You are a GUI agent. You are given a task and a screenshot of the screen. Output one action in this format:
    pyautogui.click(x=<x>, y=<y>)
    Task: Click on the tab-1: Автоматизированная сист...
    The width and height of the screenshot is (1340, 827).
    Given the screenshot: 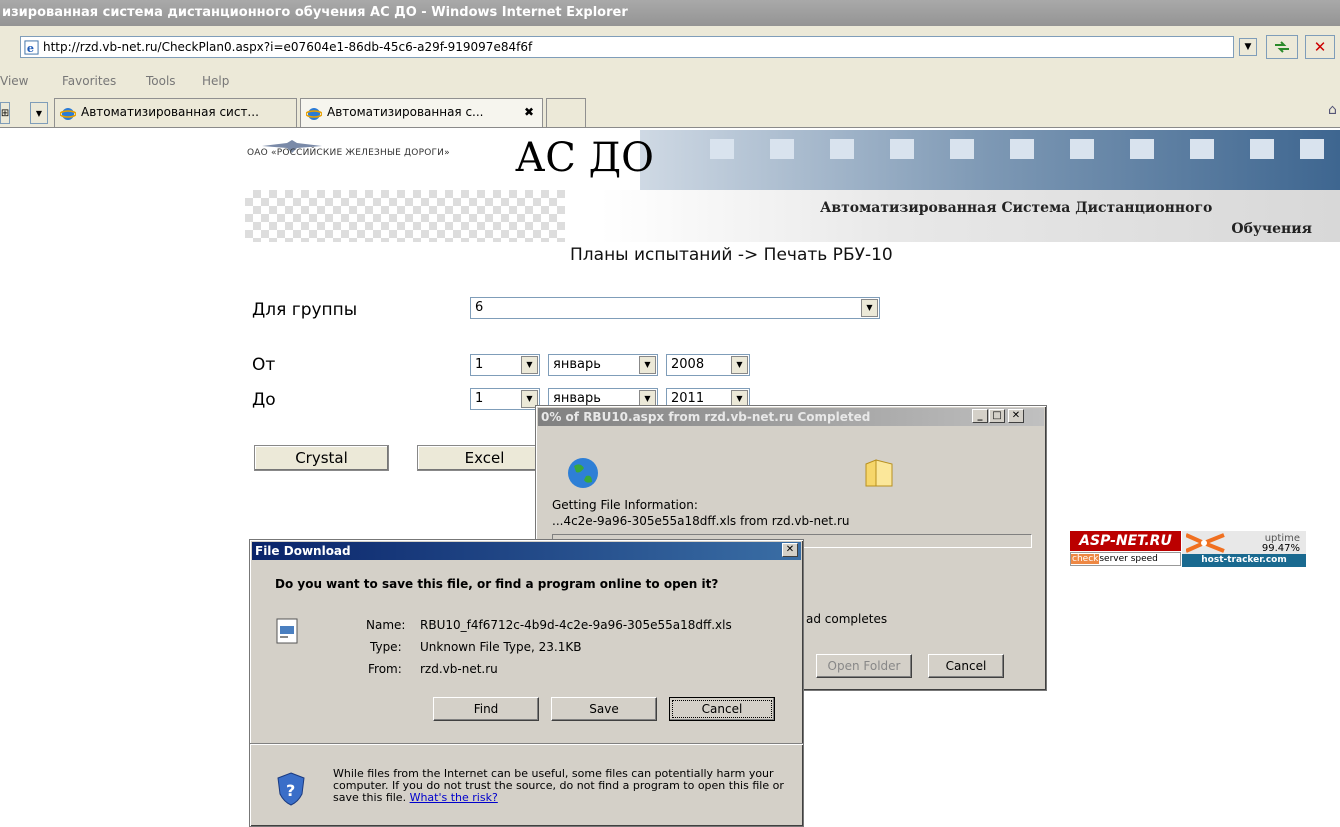 What is the action you would take?
    pyautogui.click(x=175, y=112)
    